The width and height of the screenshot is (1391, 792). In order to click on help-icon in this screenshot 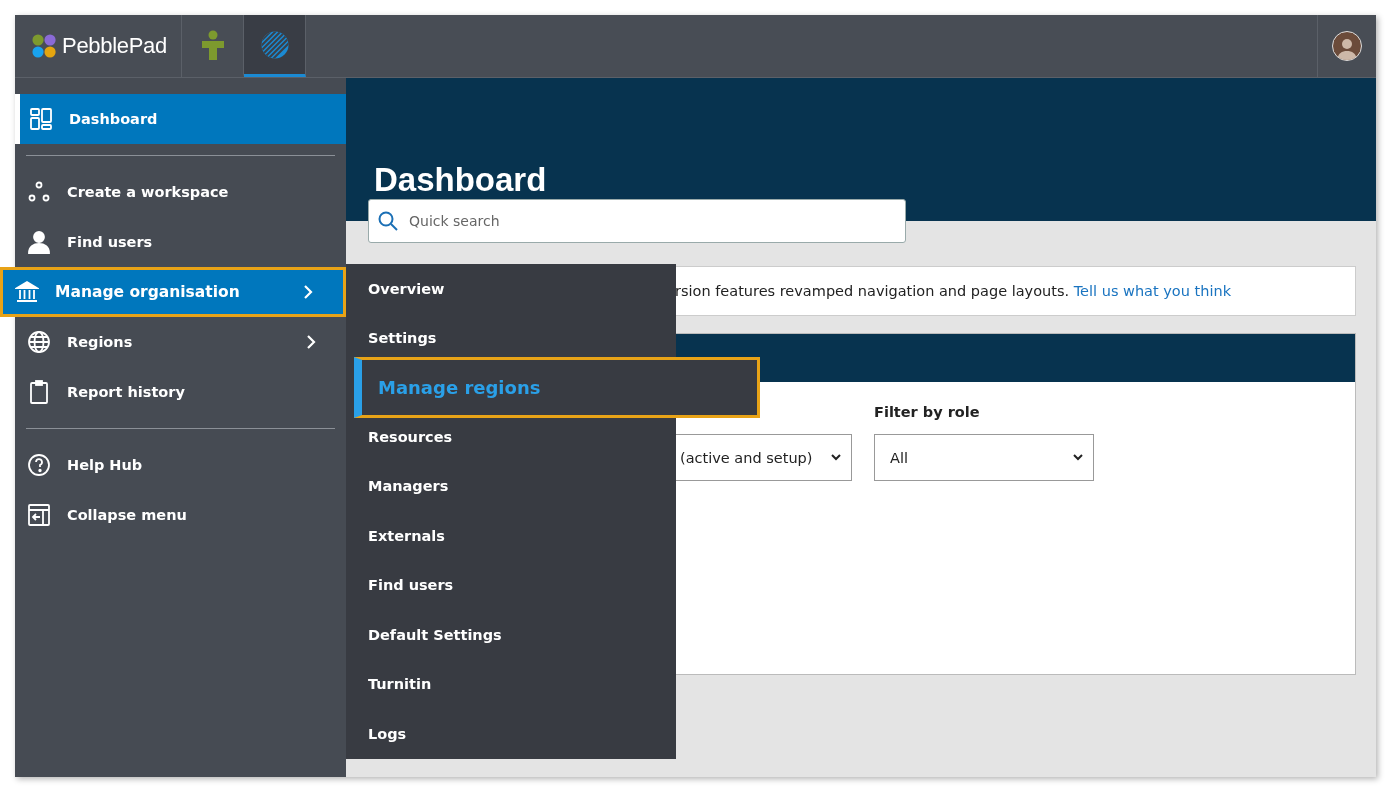, I will do `click(39, 465)`.